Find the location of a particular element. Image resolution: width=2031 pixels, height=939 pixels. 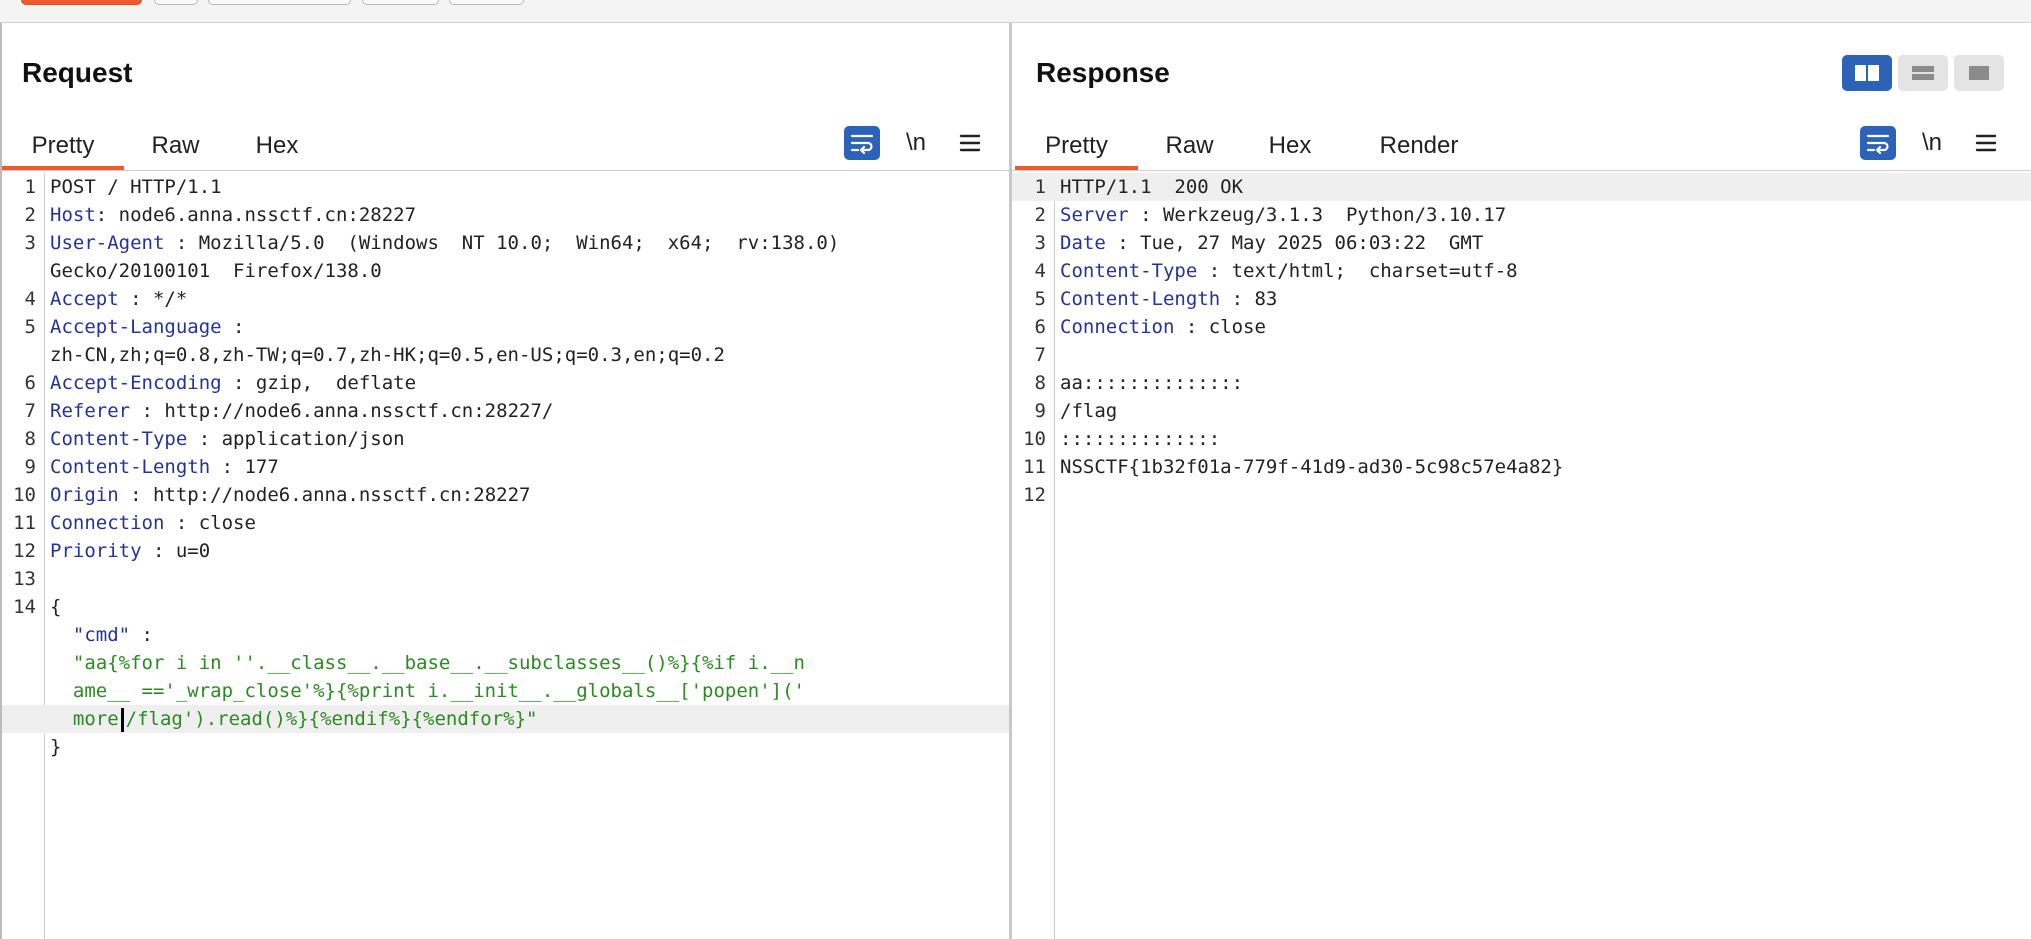

header-name: Server is located at coordinates (1094, 215).